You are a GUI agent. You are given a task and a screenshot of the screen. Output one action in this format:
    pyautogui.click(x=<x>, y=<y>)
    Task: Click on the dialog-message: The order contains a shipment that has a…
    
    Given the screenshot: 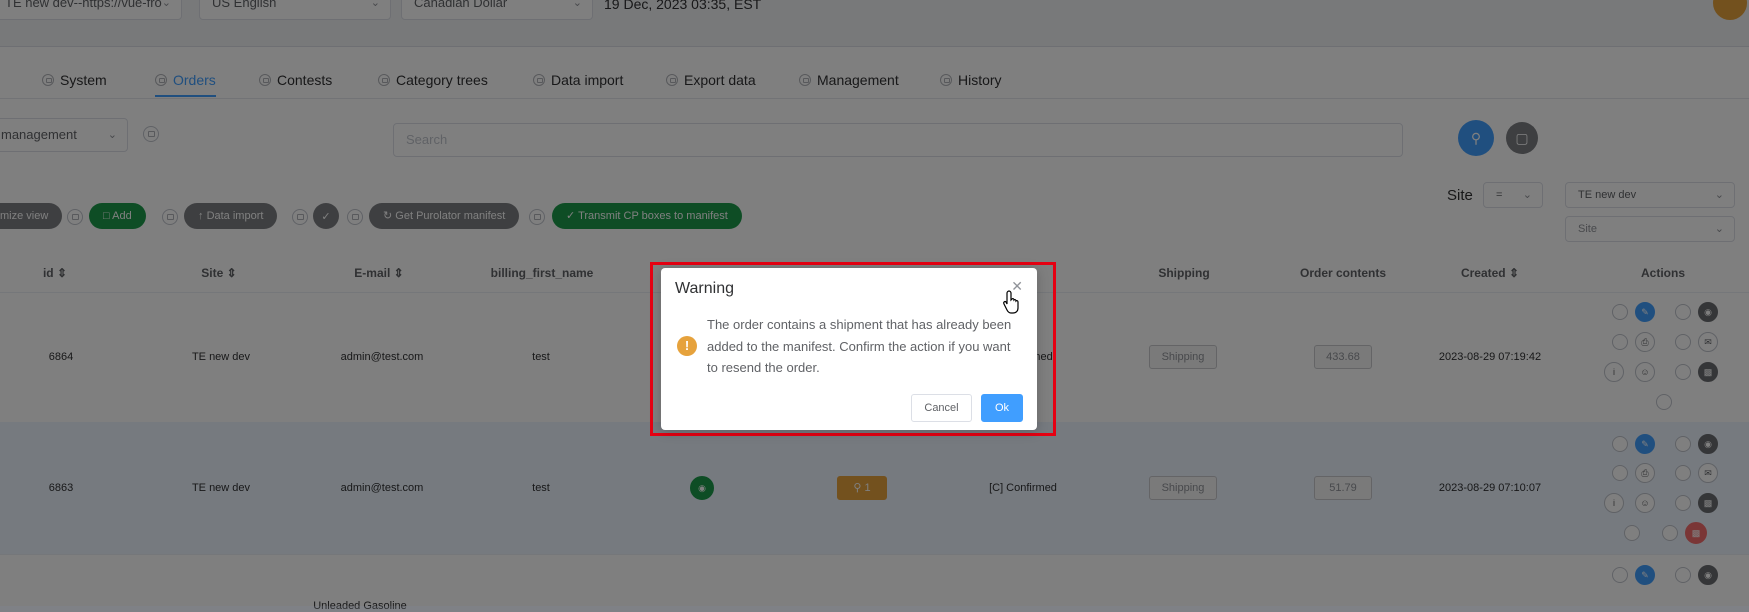 What is the action you would take?
    pyautogui.click(x=859, y=346)
    